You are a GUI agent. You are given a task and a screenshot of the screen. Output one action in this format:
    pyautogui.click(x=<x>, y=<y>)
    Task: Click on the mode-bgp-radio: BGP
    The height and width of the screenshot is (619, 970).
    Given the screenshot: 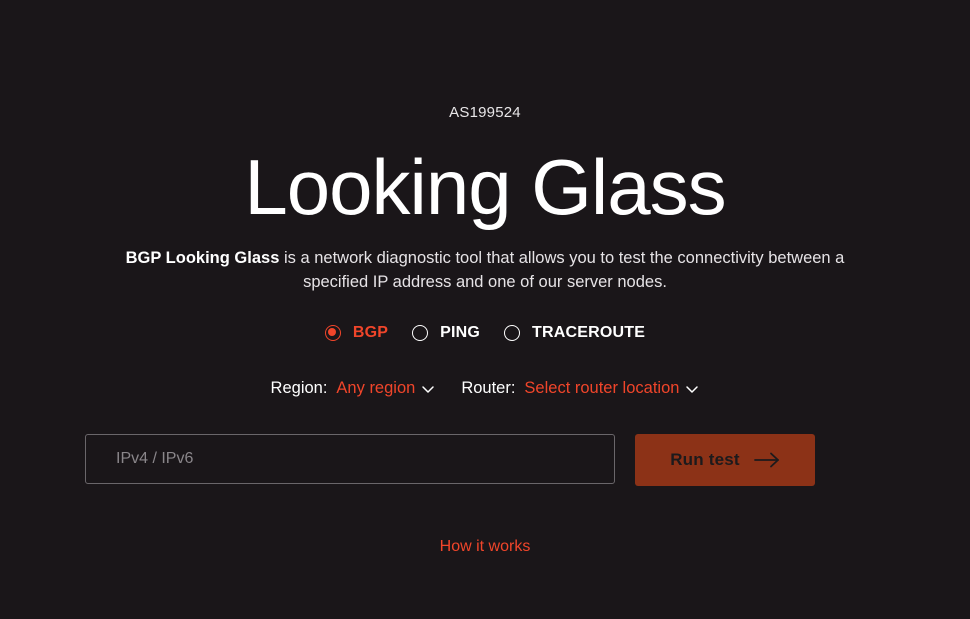 What is the action you would take?
    pyautogui.click(x=356, y=333)
    